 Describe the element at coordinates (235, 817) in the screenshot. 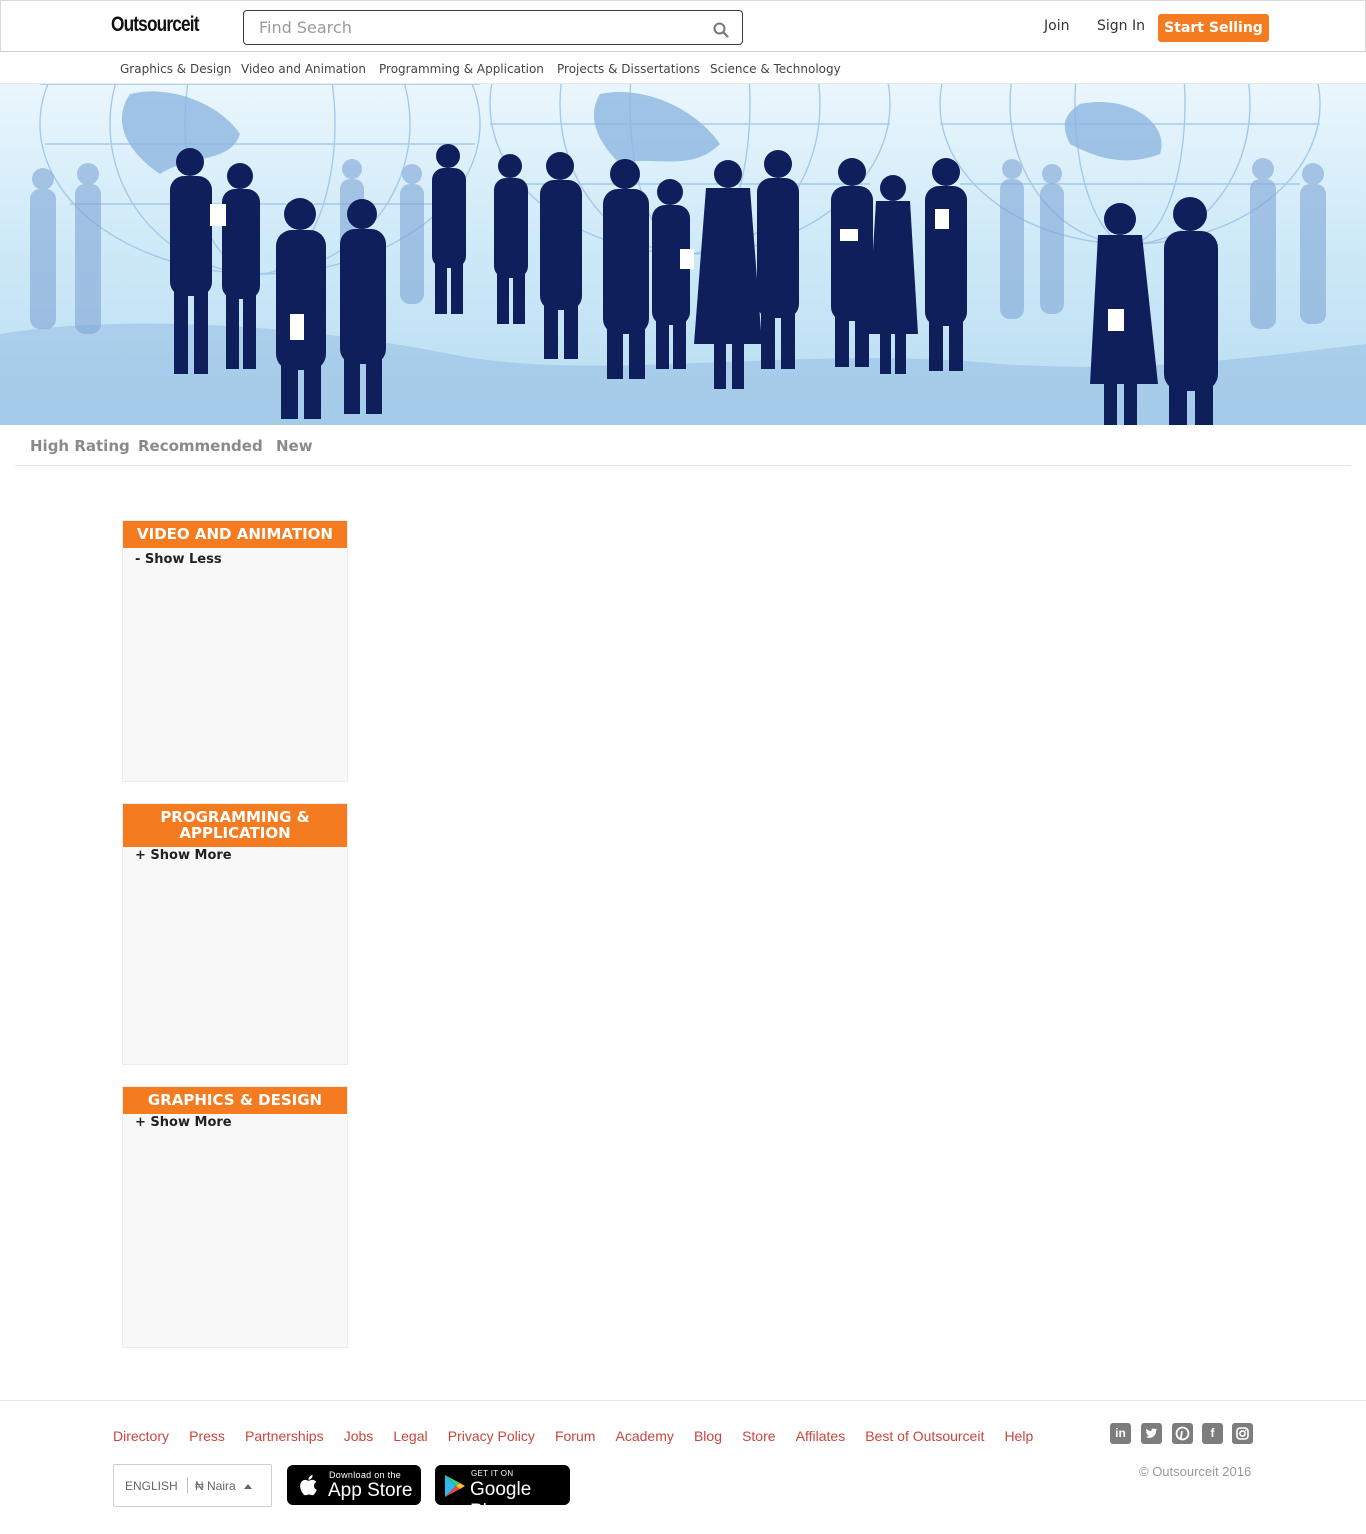

I see `panel-title-line: PROGRAMMING &` at that location.